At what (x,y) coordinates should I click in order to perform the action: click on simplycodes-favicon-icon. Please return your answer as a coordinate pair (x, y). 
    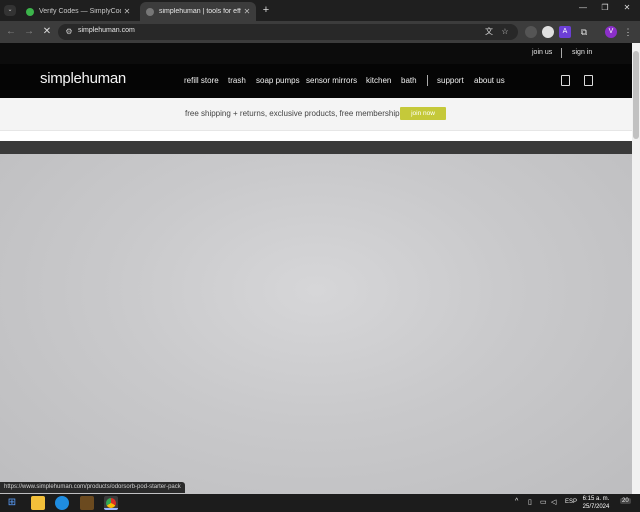
    Looking at the image, I should click on (30, 11).